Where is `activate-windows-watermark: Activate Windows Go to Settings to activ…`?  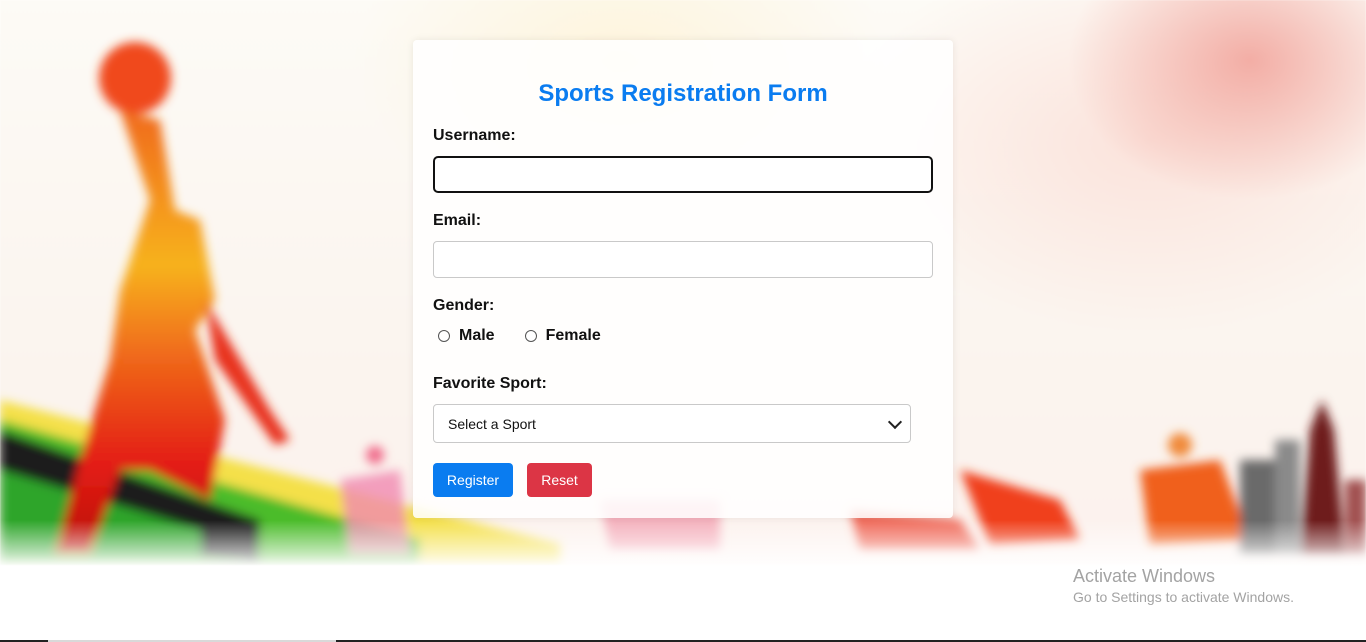 activate-windows-watermark: Activate Windows Go to Settings to activ… is located at coordinates (1183, 586).